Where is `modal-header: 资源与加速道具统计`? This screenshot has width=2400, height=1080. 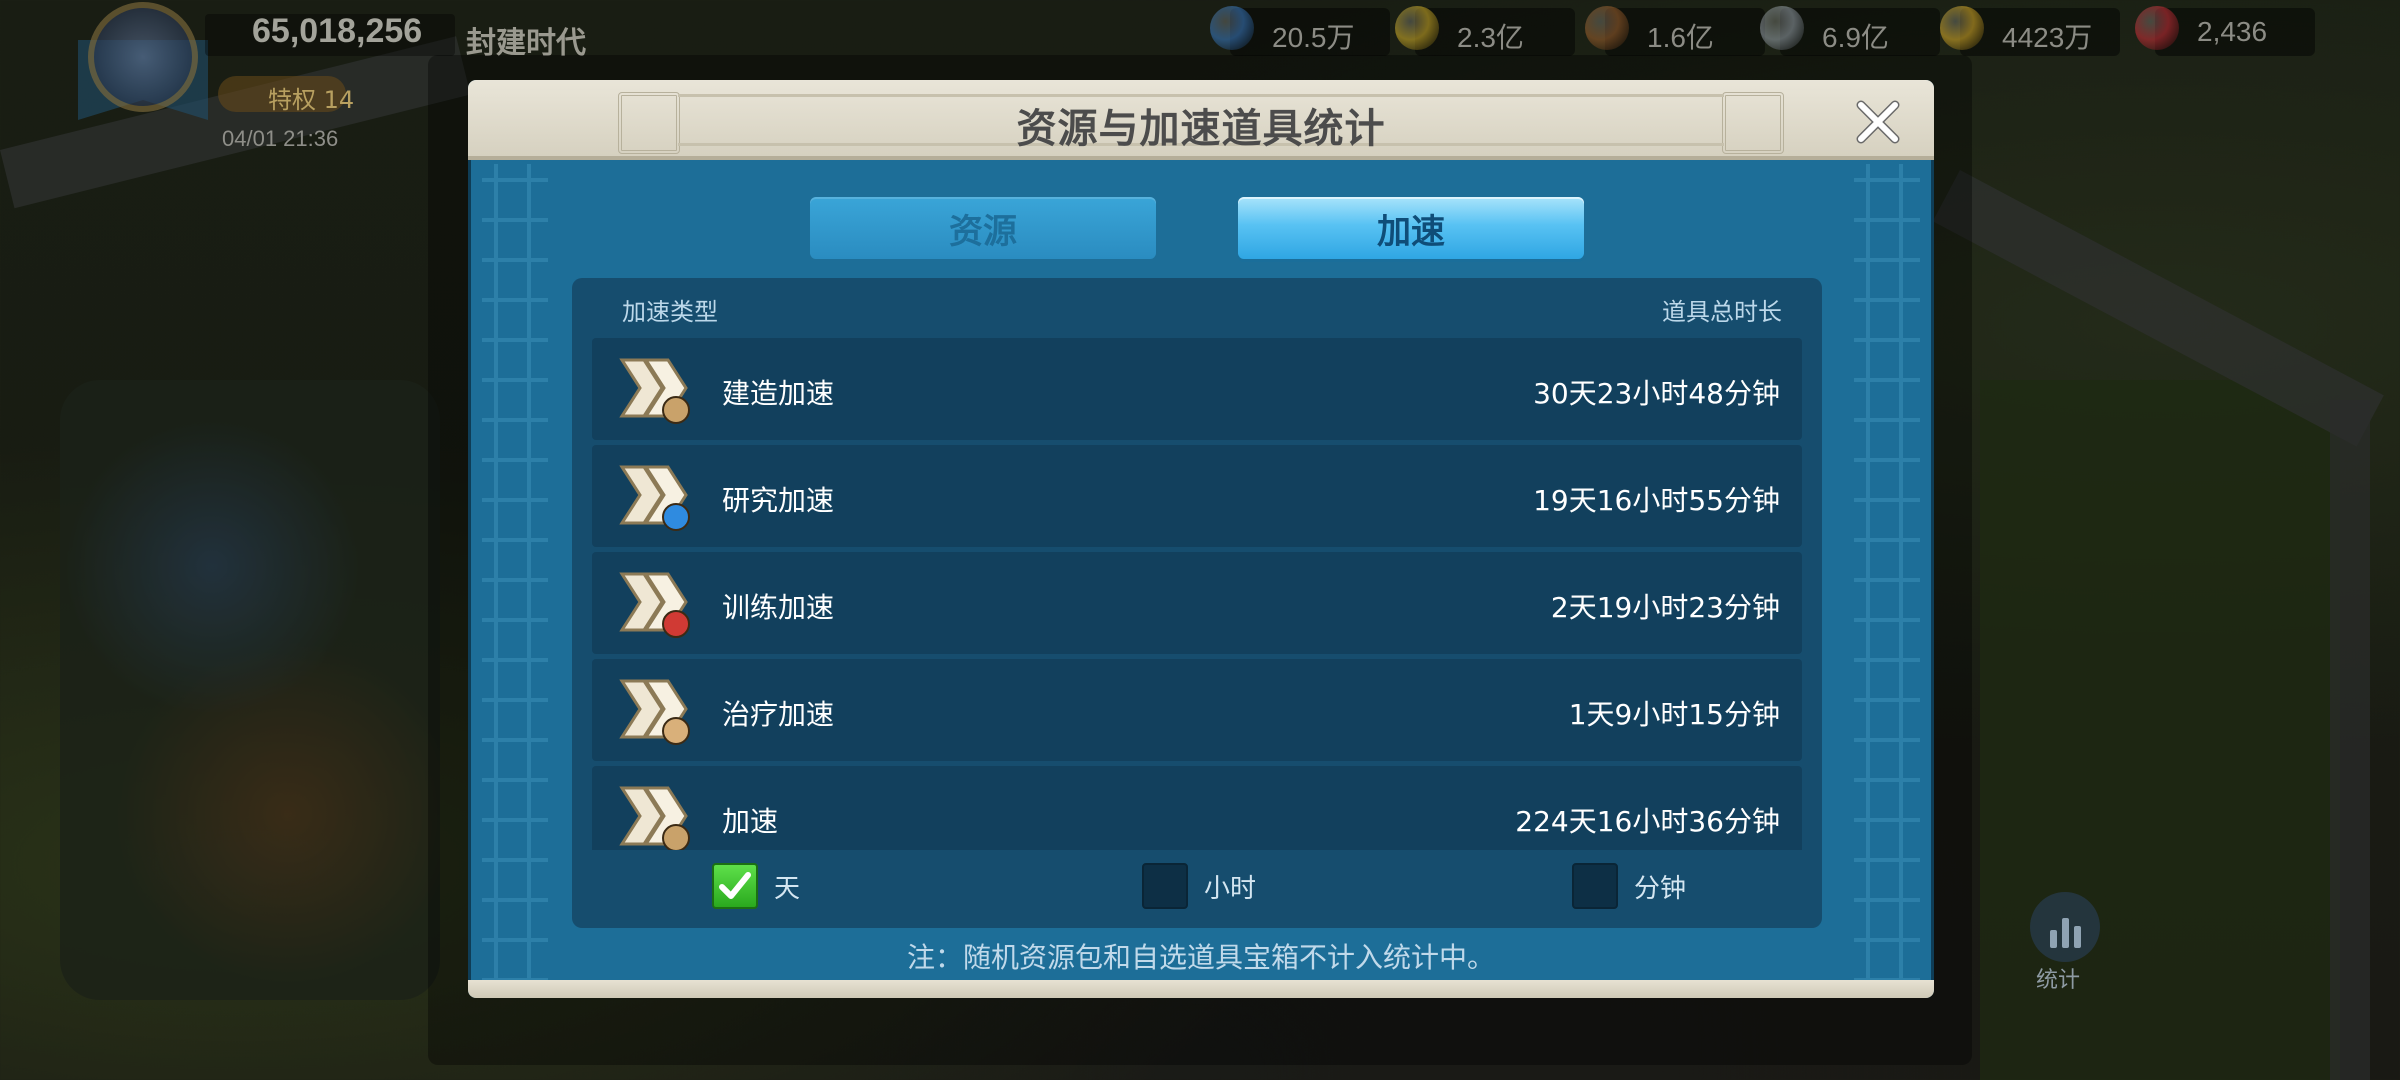
modal-header: 资源与加速道具统计 is located at coordinates (1201, 120).